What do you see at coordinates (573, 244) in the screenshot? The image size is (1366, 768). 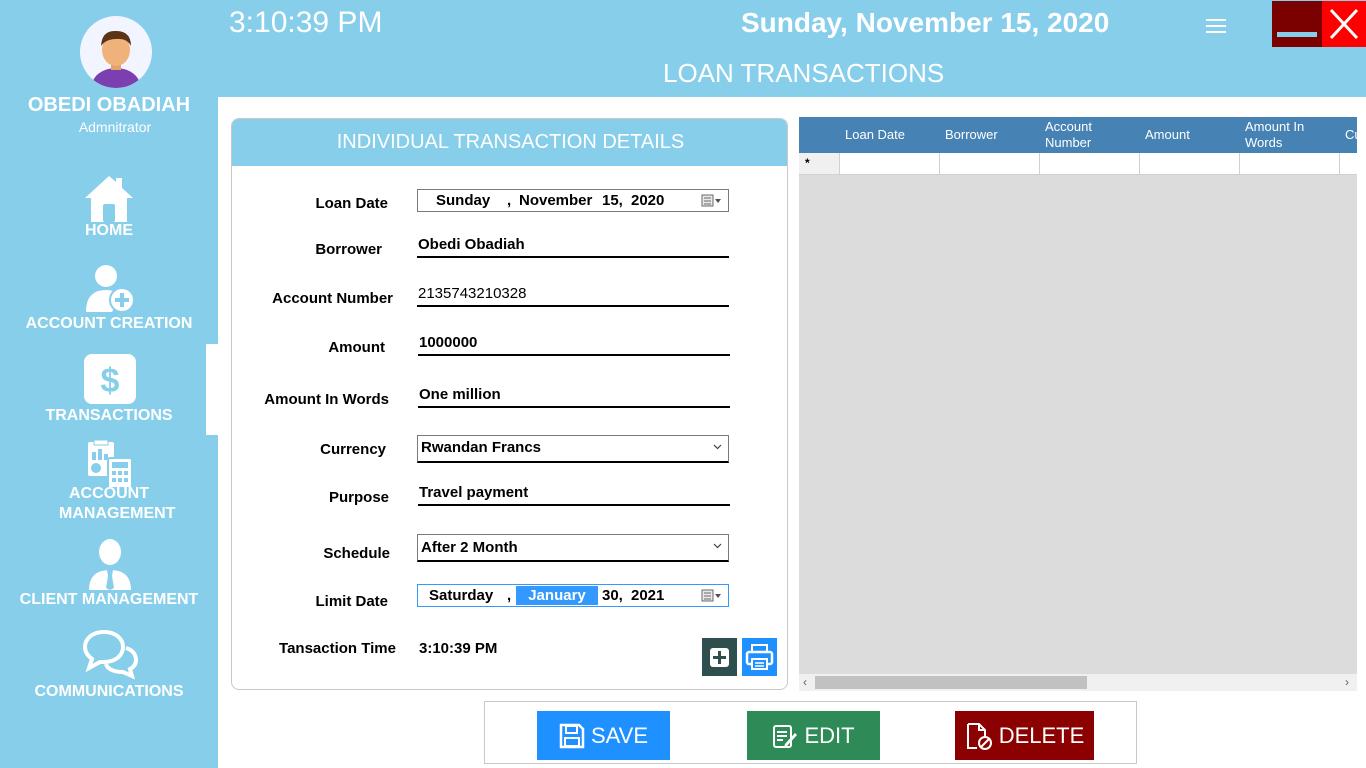 I see `borrower-input: Obedi Obadiah` at bounding box center [573, 244].